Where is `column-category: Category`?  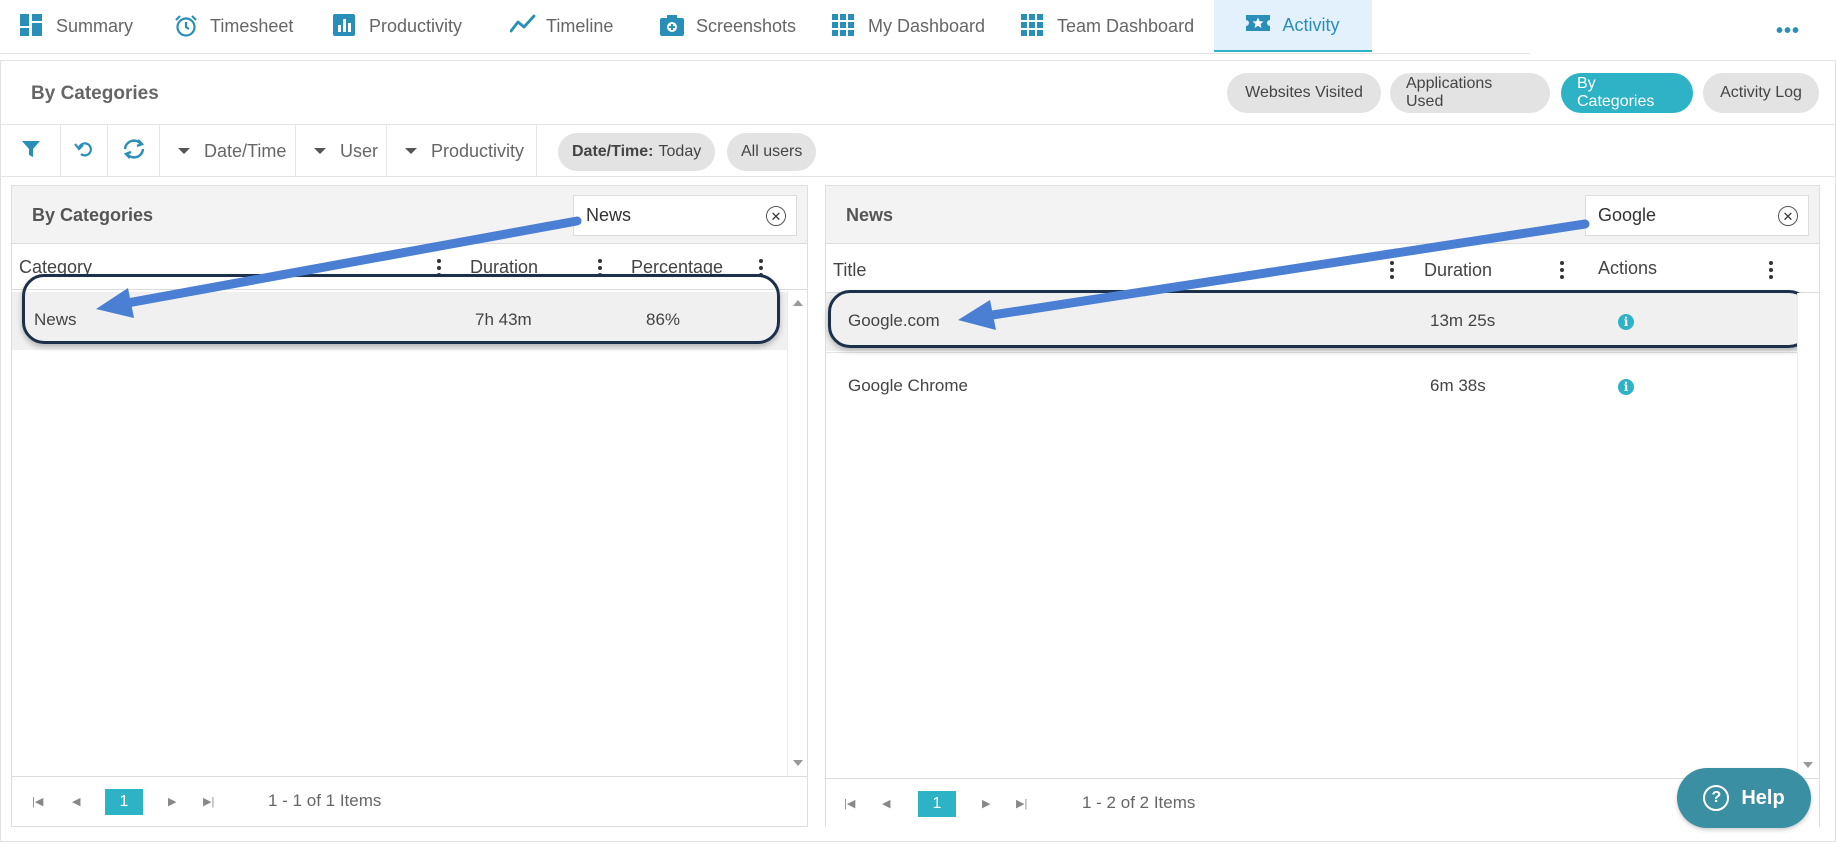 column-category: Category is located at coordinates (55, 267).